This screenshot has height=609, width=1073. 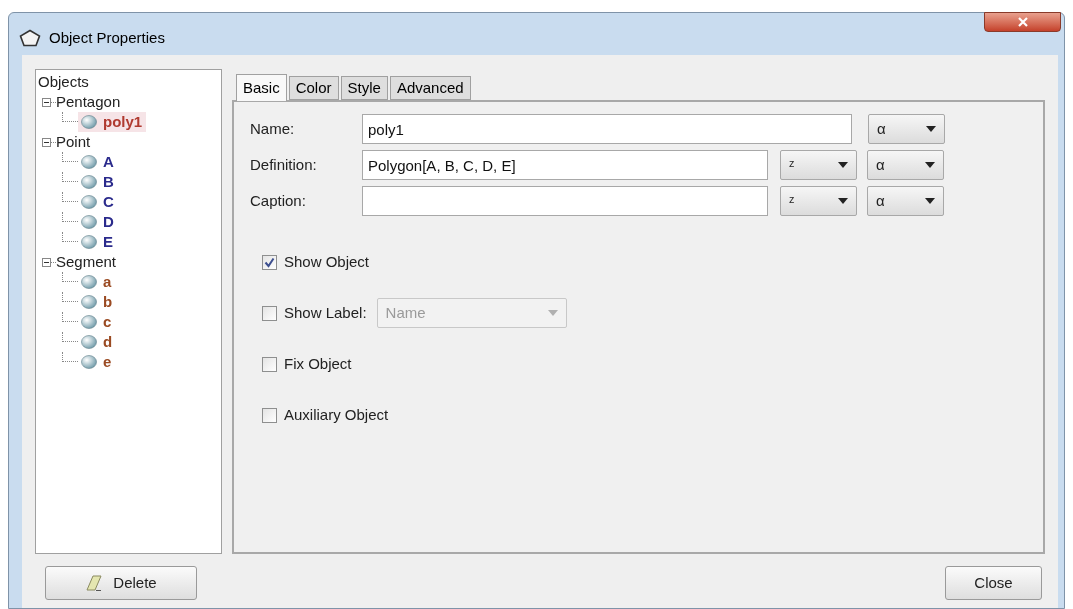 I want to click on object-label: c, so click(x=107, y=322).